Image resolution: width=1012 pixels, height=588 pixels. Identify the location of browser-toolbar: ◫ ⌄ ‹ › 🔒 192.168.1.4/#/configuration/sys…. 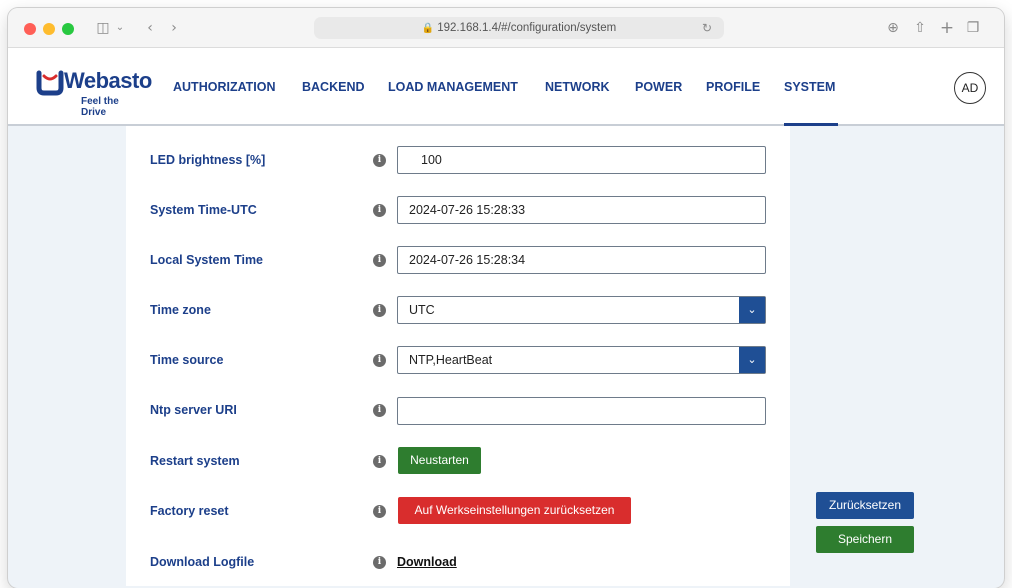
(506, 28).